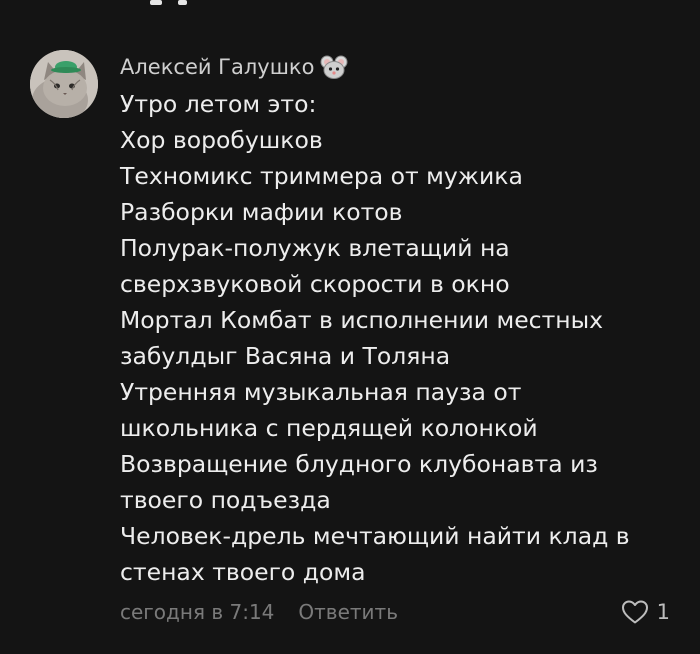  Describe the element at coordinates (321, 392) in the screenshot. I see `comment-line: Утренняя музыкальная пауза от` at that location.